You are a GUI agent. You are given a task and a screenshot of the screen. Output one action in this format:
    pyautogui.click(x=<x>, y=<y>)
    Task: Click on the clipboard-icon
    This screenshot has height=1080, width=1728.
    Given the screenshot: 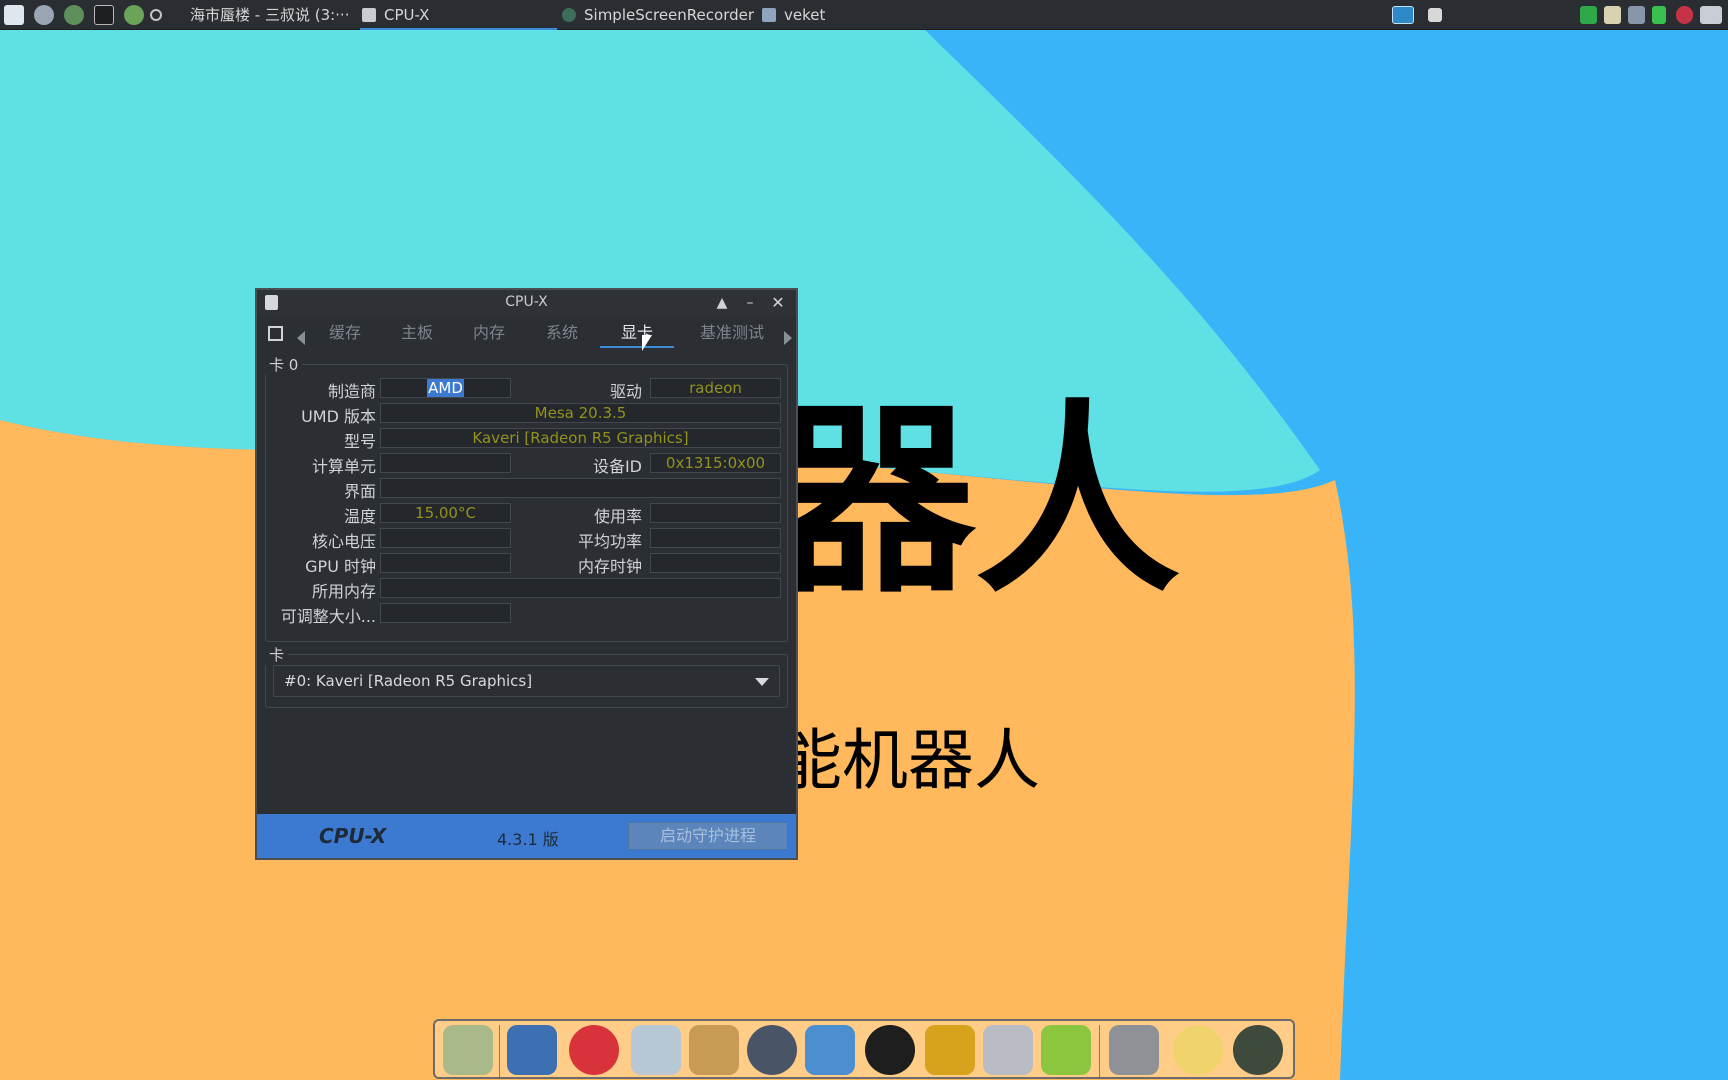 What is the action you would take?
    pyautogui.click(x=1612, y=15)
    